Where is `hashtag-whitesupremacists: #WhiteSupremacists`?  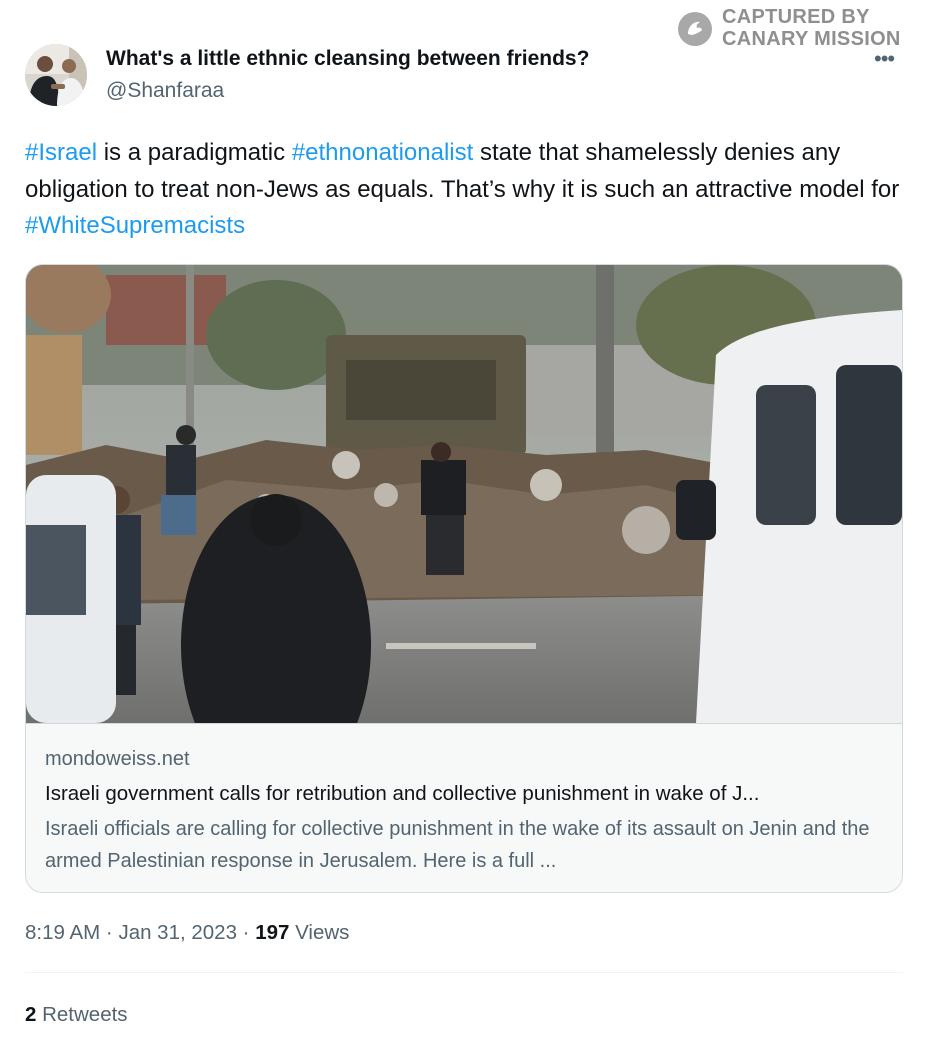
hashtag-whitesupremacists: #WhiteSupremacists is located at coordinates (135, 225).